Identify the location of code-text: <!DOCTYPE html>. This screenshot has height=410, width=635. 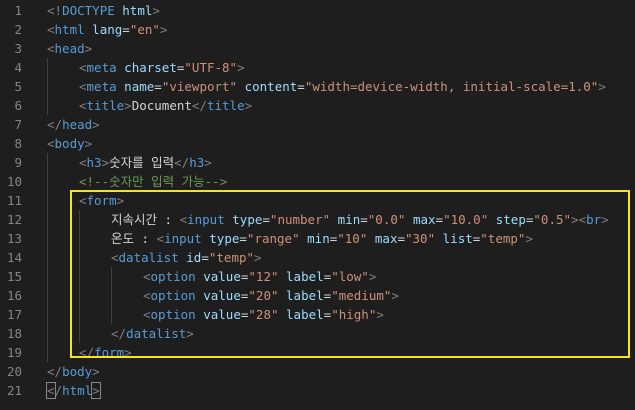
(103, 10).